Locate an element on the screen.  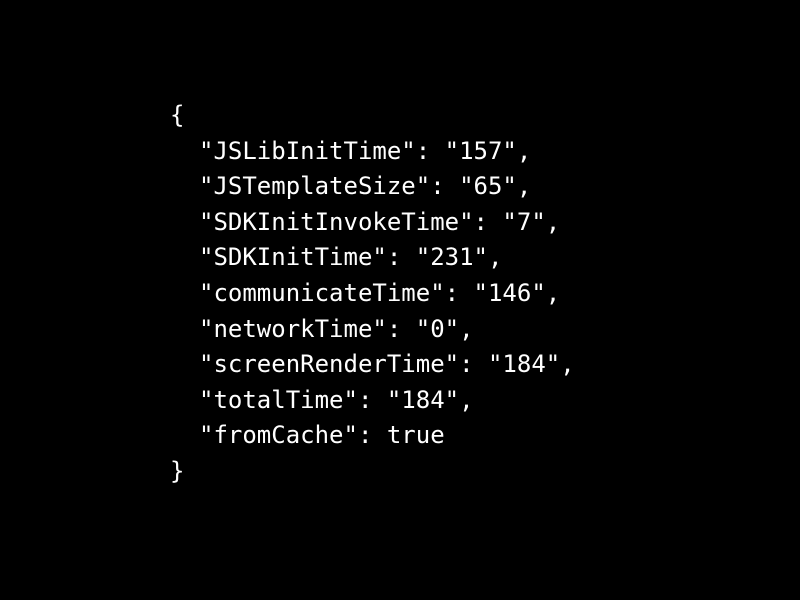
json-line-screenrendertime: "screenRenderTime": "184", is located at coordinates (387, 364).